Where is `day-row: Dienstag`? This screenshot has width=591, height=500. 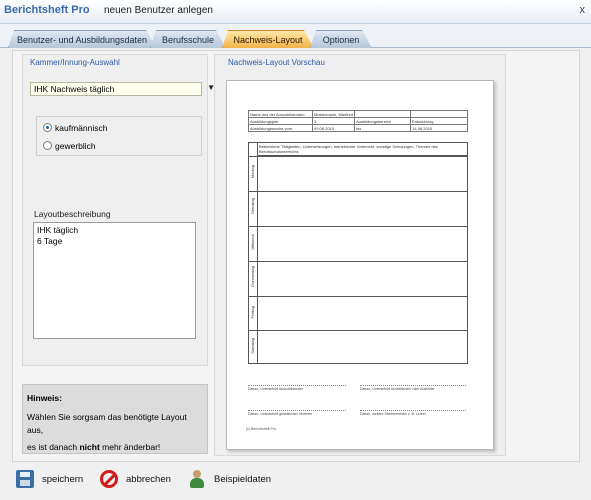
day-row: Dienstag is located at coordinates (358, 208).